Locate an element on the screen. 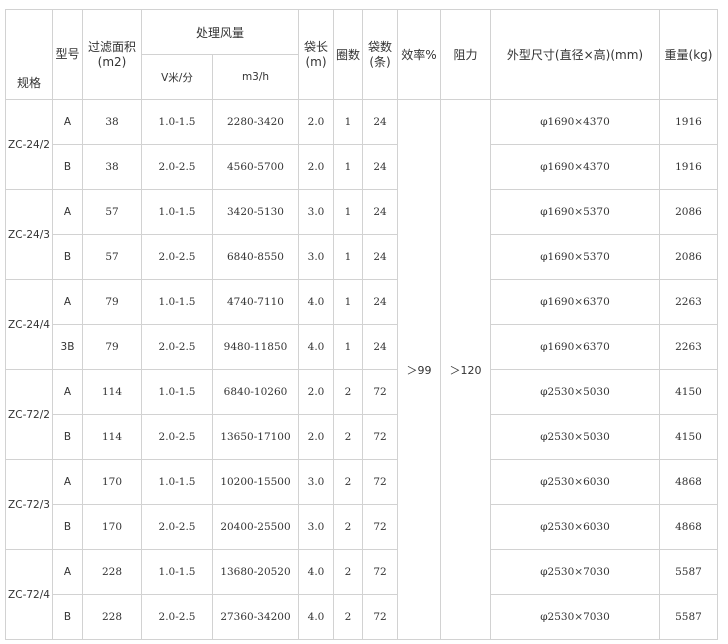  cell-spec: ZC-72/2 is located at coordinates (29, 414).